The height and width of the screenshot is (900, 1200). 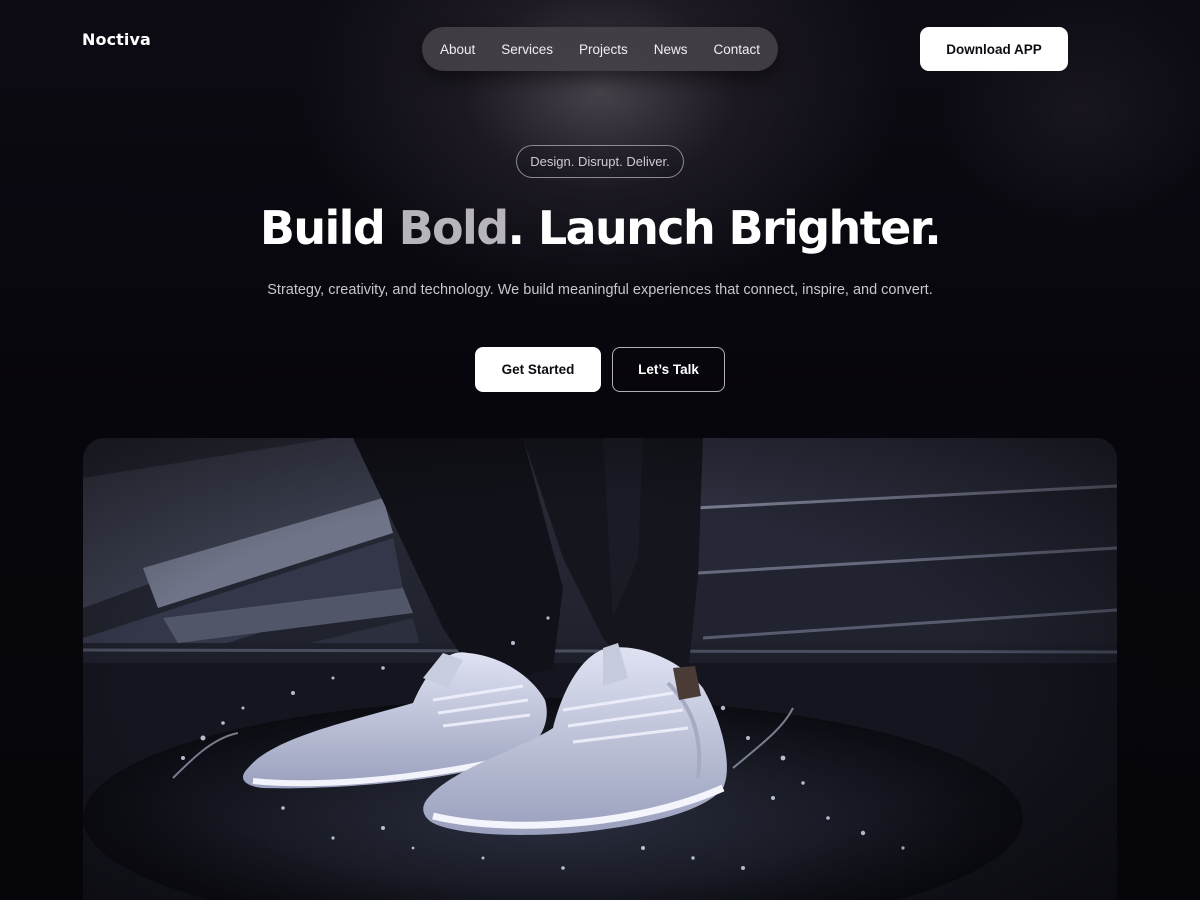 I want to click on nav-item-about: About, so click(x=457, y=49).